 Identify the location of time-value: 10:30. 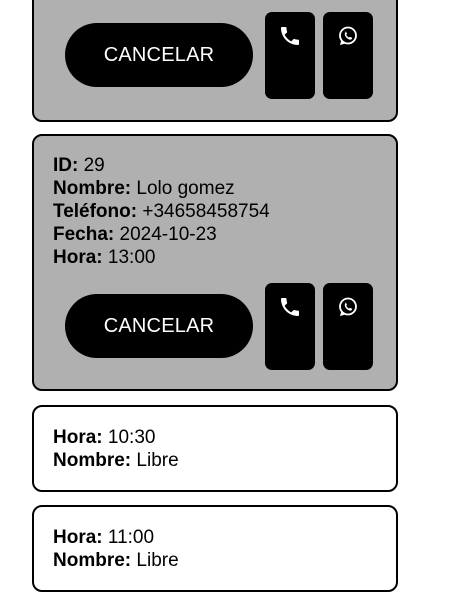
(131, 437).